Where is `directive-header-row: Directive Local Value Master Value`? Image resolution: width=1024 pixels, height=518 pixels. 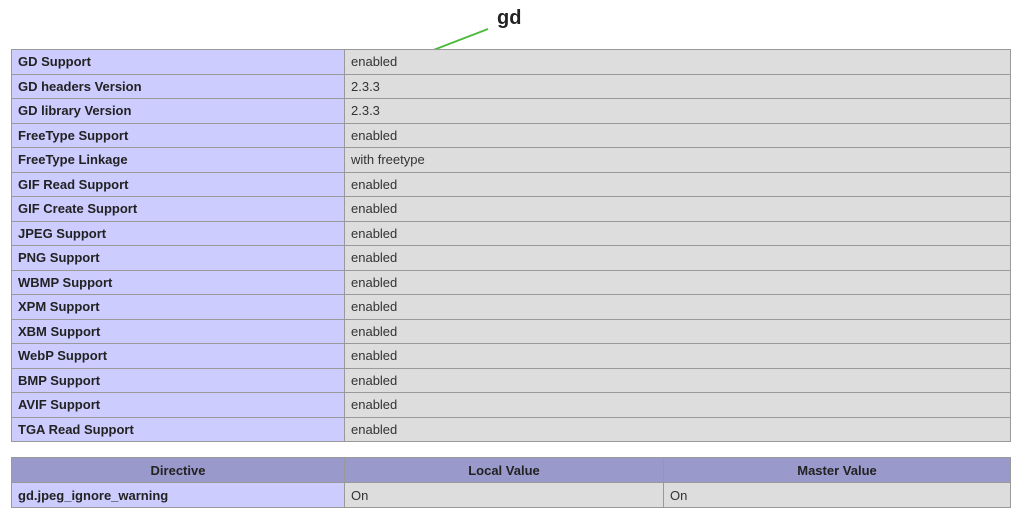 directive-header-row: Directive Local Value Master Value is located at coordinates (511, 470).